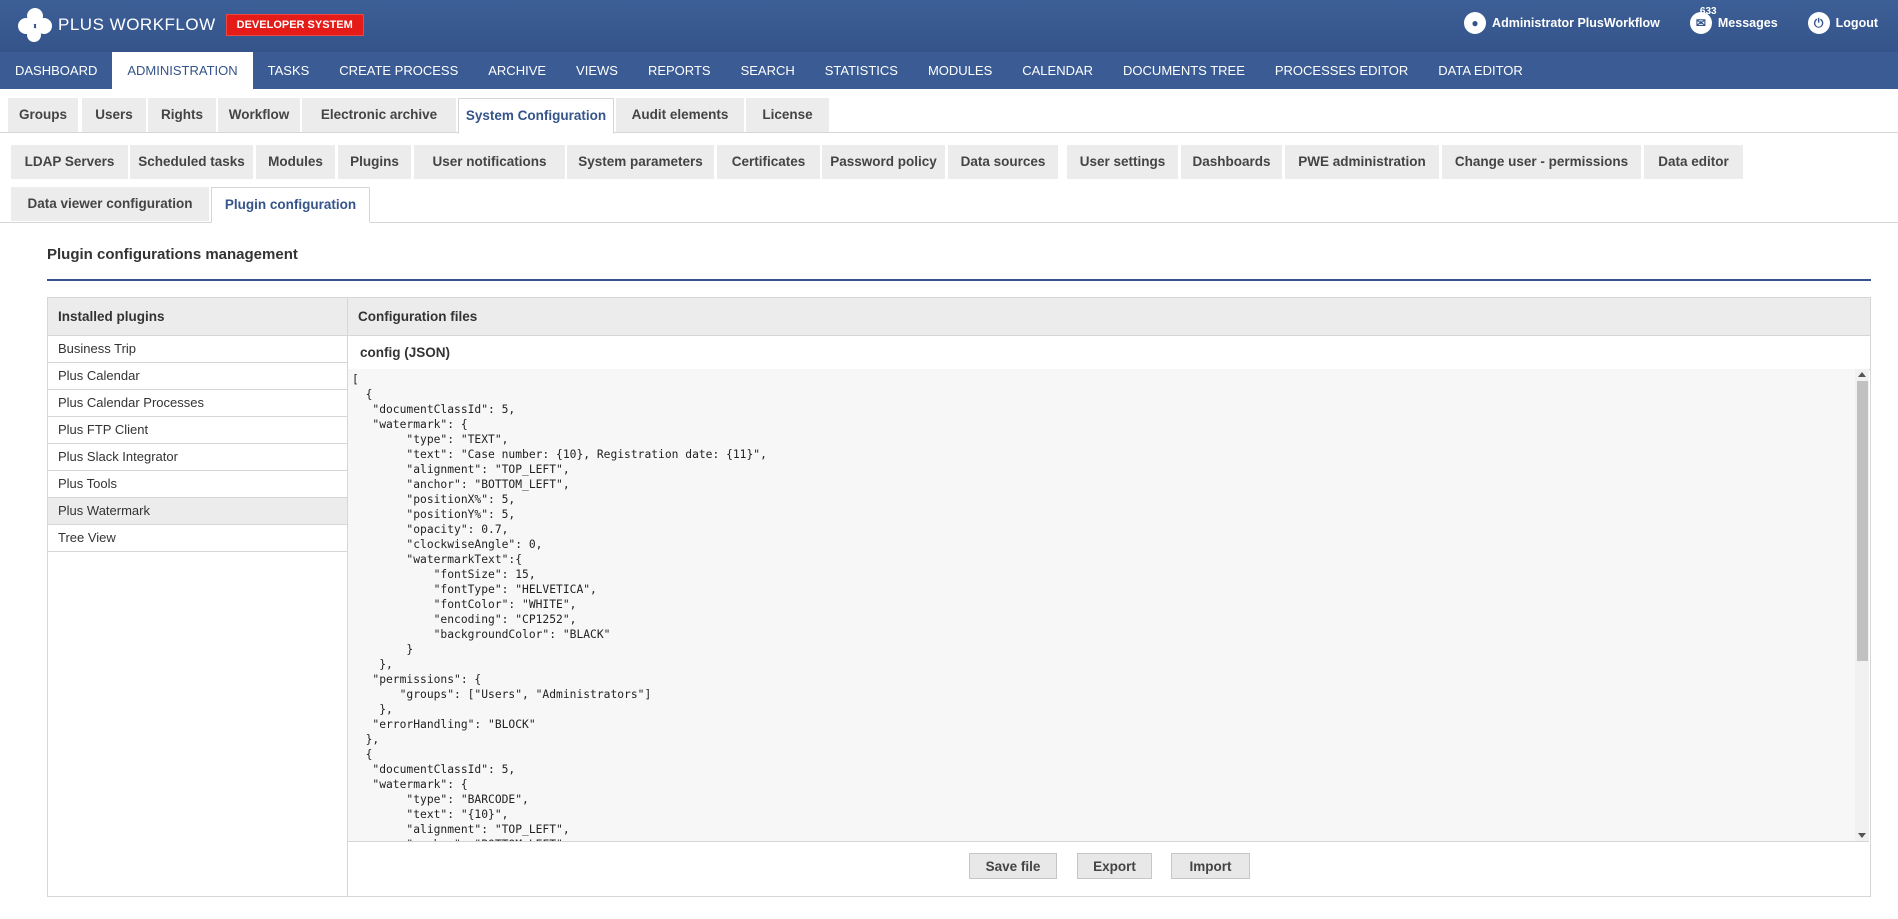 The height and width of the screenshot is (919, 1898). I want to click on messages-link: ✉ 633 Messages, so click(1733, 20).